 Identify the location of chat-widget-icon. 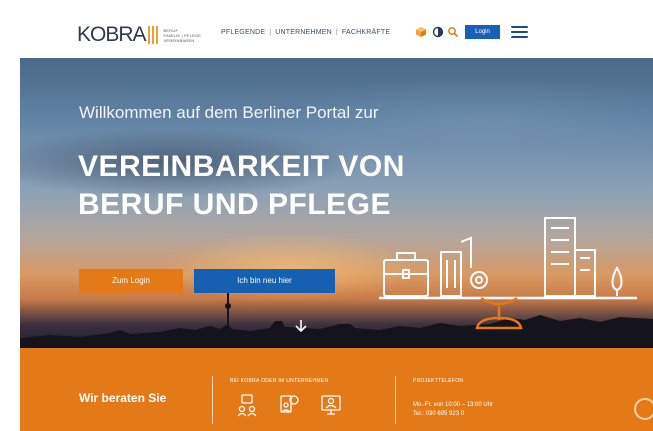
(643, 409).